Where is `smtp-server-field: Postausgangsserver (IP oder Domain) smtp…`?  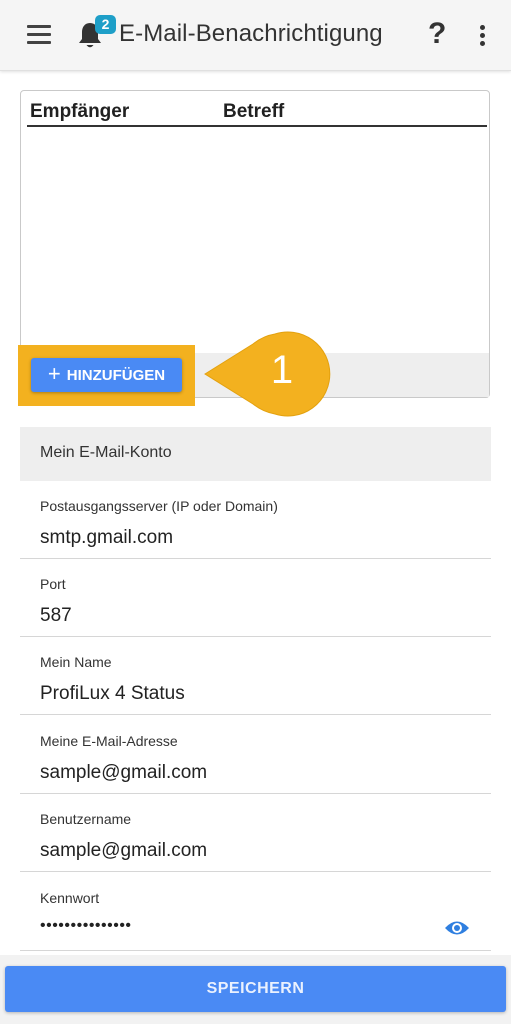 smtp-server-field: Postausgangsserver (IP oder Domain) smtp… is located at coordinates (255, 520).